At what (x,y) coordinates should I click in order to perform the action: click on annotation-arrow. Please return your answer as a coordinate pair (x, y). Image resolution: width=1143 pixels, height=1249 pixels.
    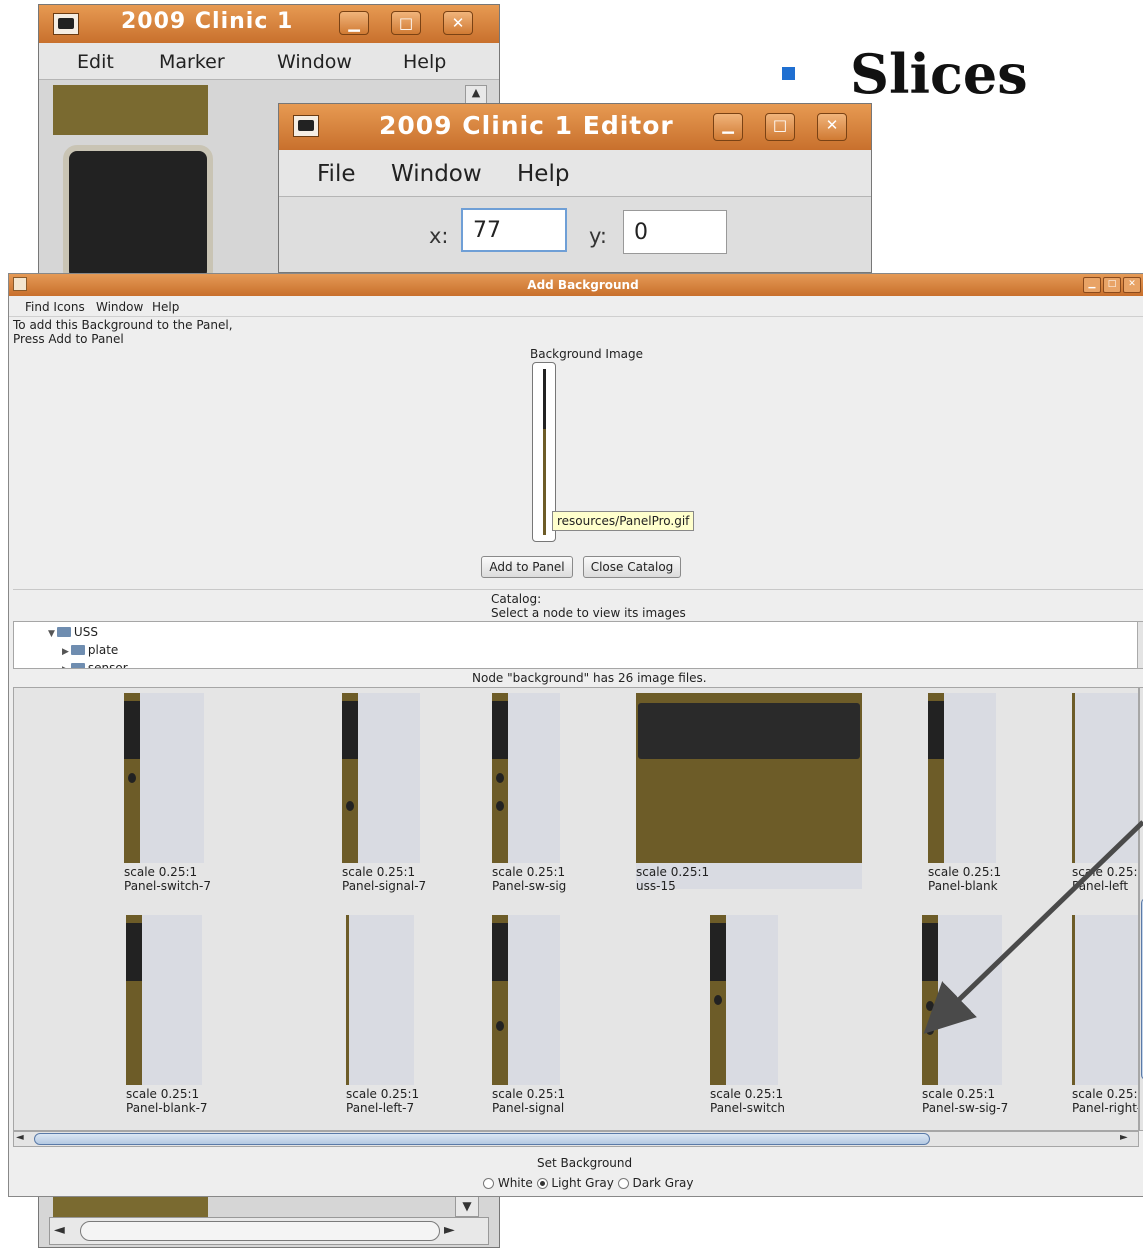
    Looking at the image, I should click on (1033, 927).